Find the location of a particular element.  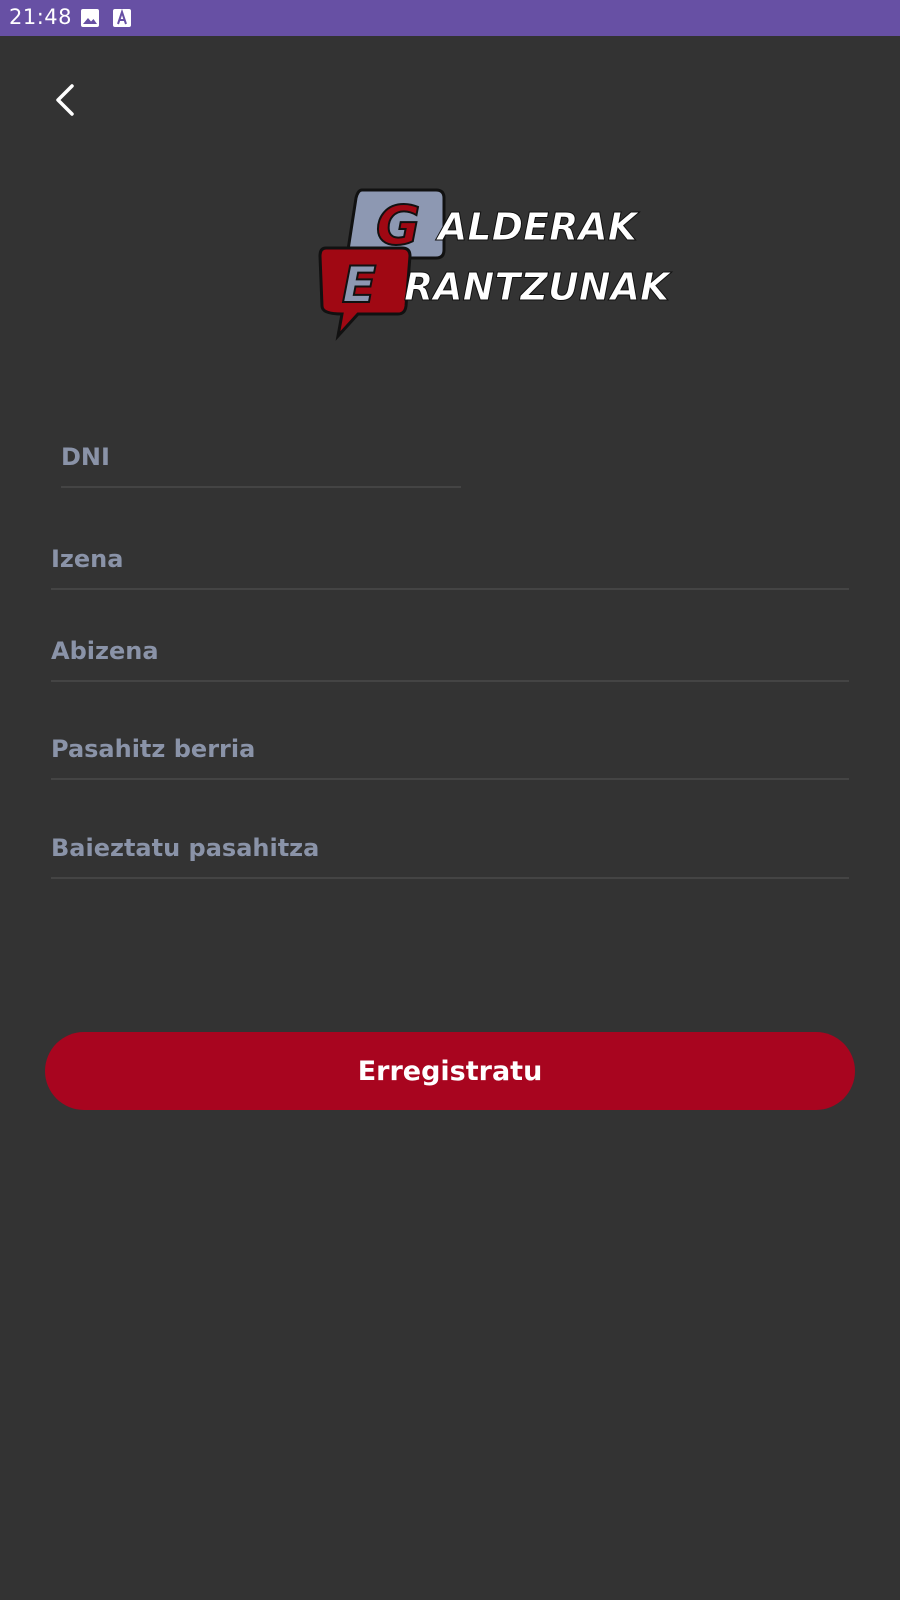

confirm-password-field is located at coordinates (450, 850).